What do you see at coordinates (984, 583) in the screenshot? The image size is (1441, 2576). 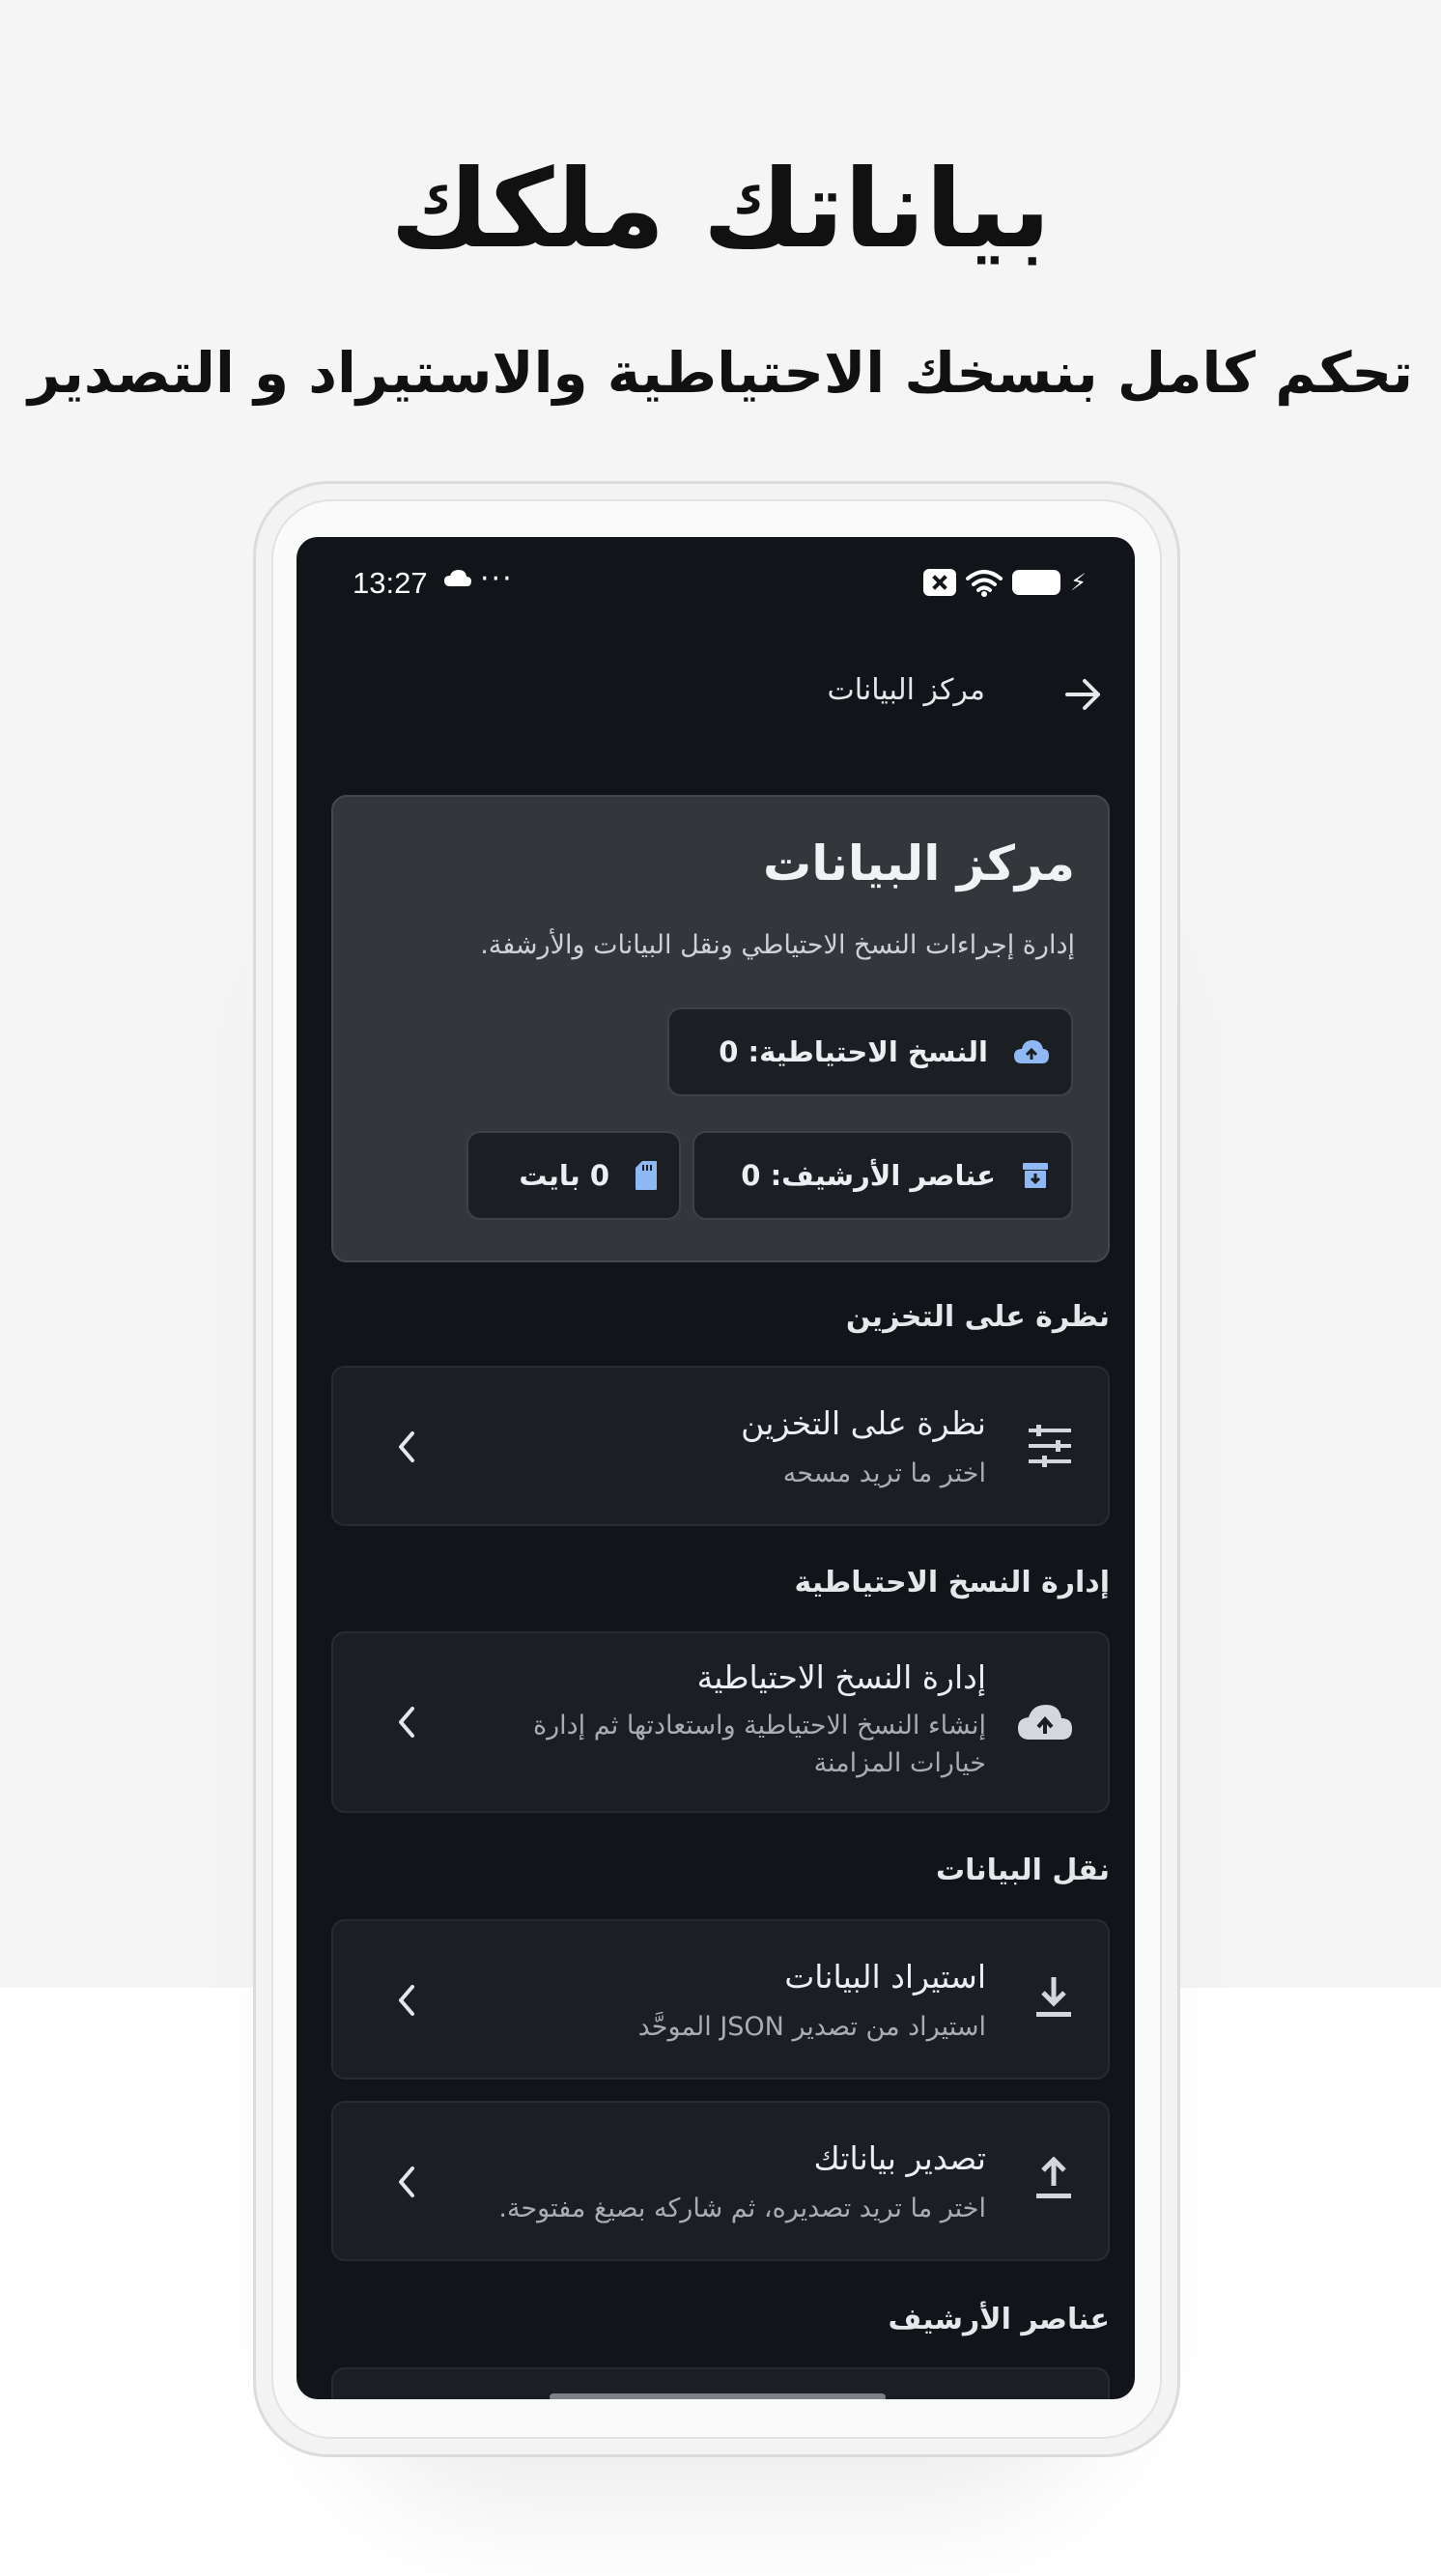 I see `wifi-icon` at bounding box center [984, 583].